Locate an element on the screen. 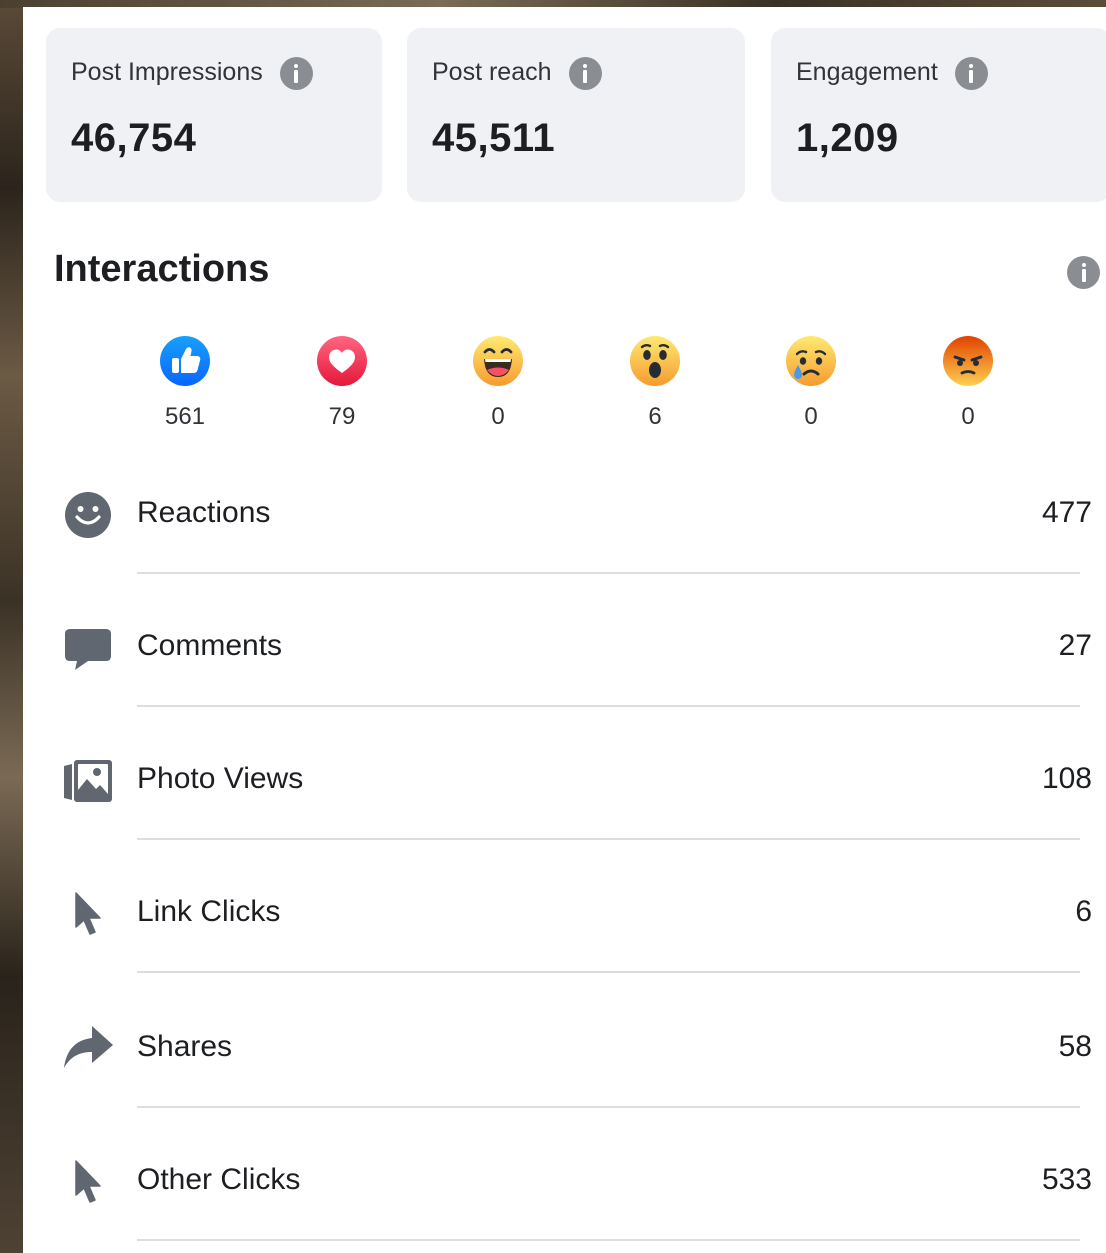  stat-value: 45,511 is located at coordinates (494, 138).